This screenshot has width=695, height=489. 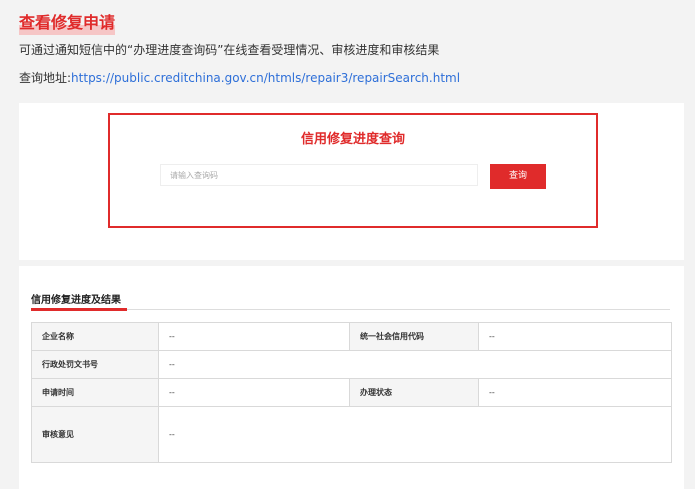 What do you see at coordinates (414, 392) in the screenshot?
I see `status-label: 办理状态` at bounding box center [414, 392].